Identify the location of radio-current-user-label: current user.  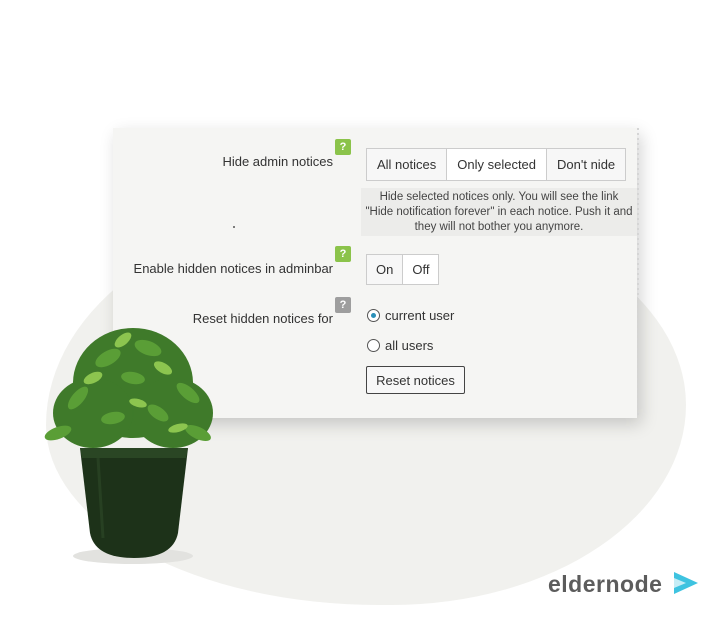
(420, 315).